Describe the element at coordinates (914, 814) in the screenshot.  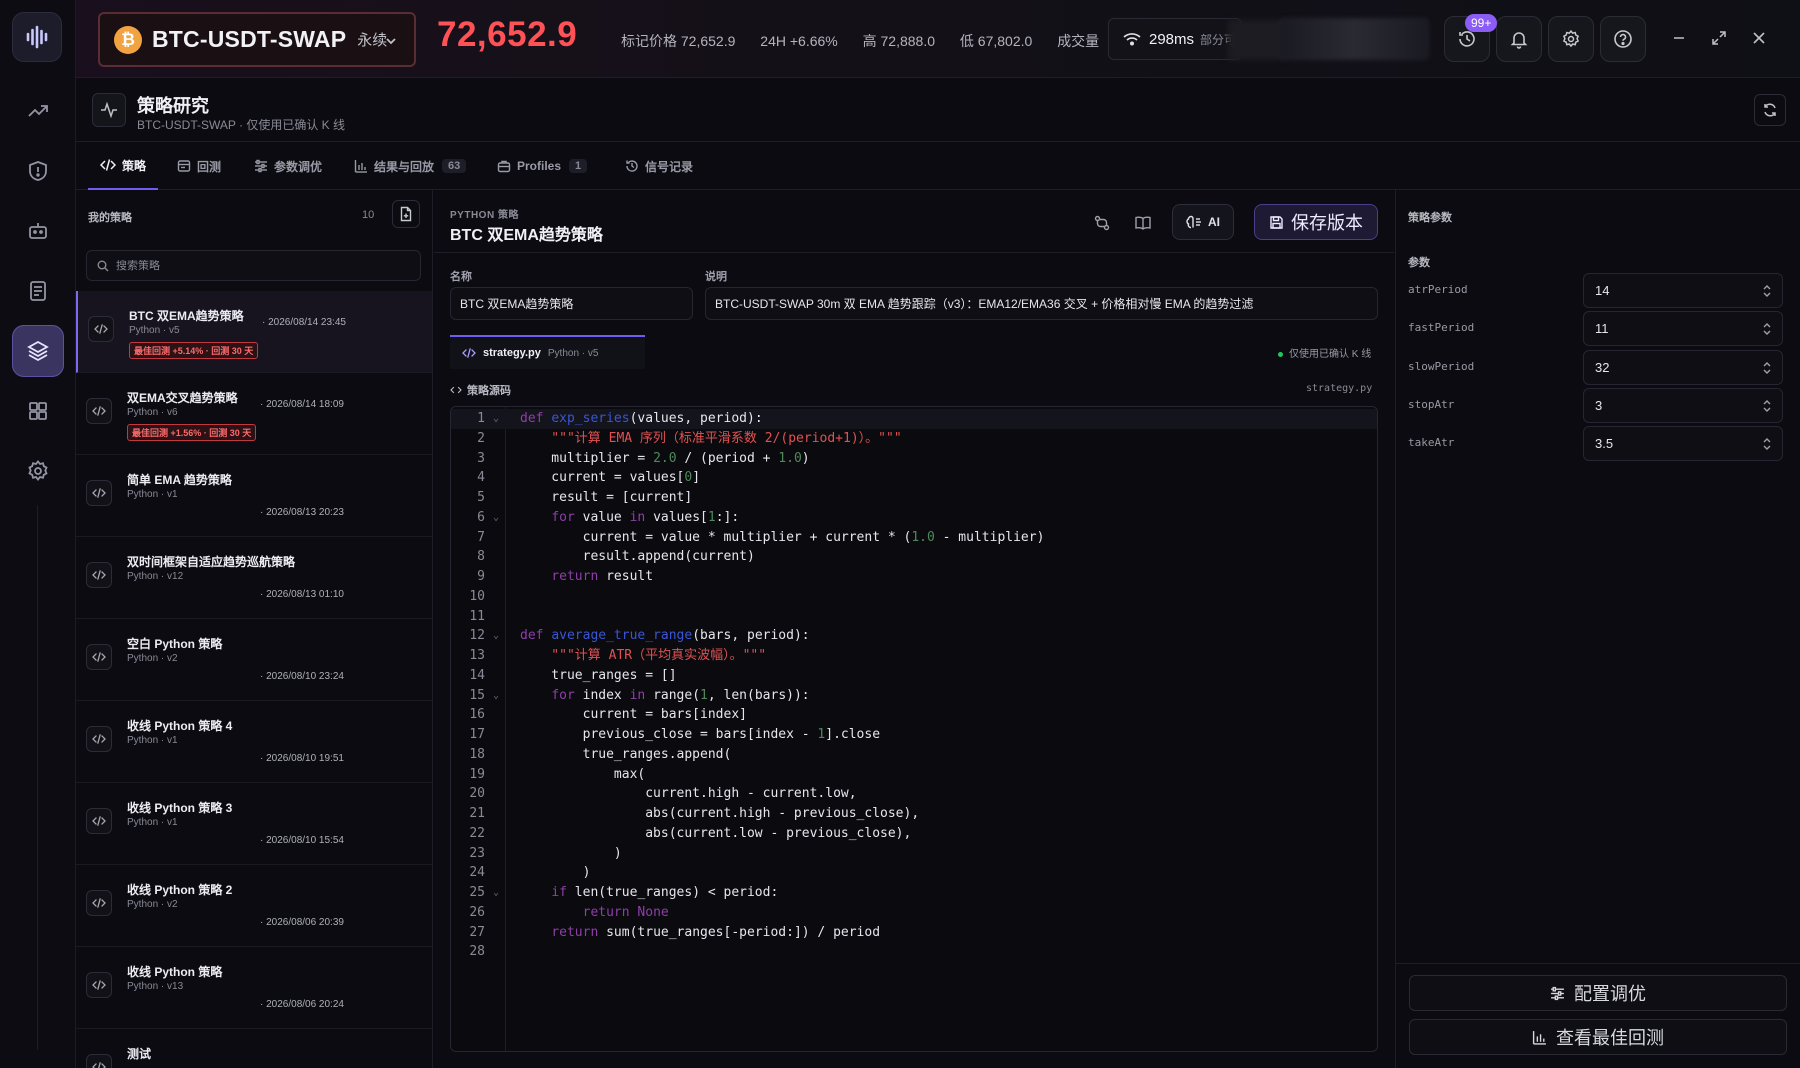
I see `code-line: 21 abs(current.high - previous_close),` at that location.